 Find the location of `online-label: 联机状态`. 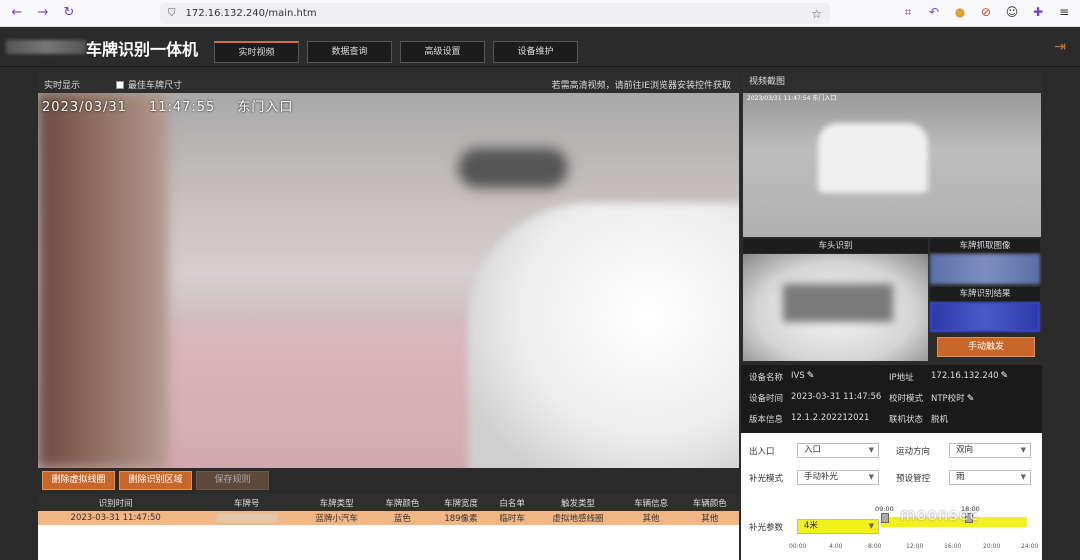

online-label: 联机状态 is located at coordinates (906, 420).